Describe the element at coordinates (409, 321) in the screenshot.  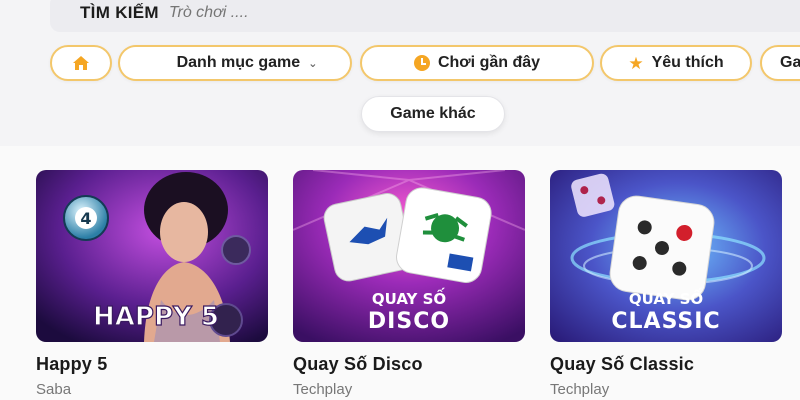
I see `disco-art-bottom: DISCO` at that location.